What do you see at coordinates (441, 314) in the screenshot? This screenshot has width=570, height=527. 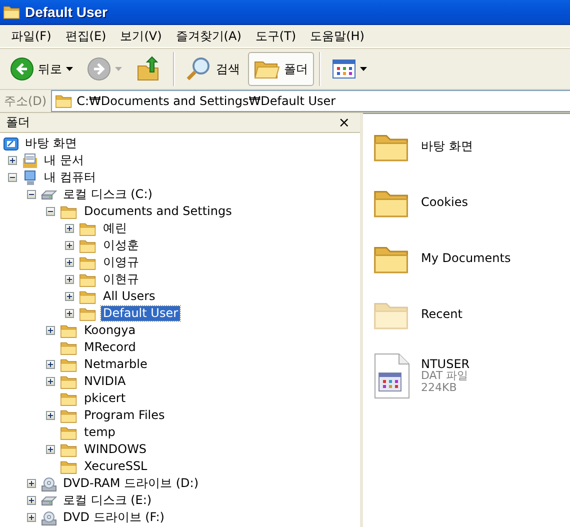 I see `file-name: Recent` at bounding box center [441, 314].